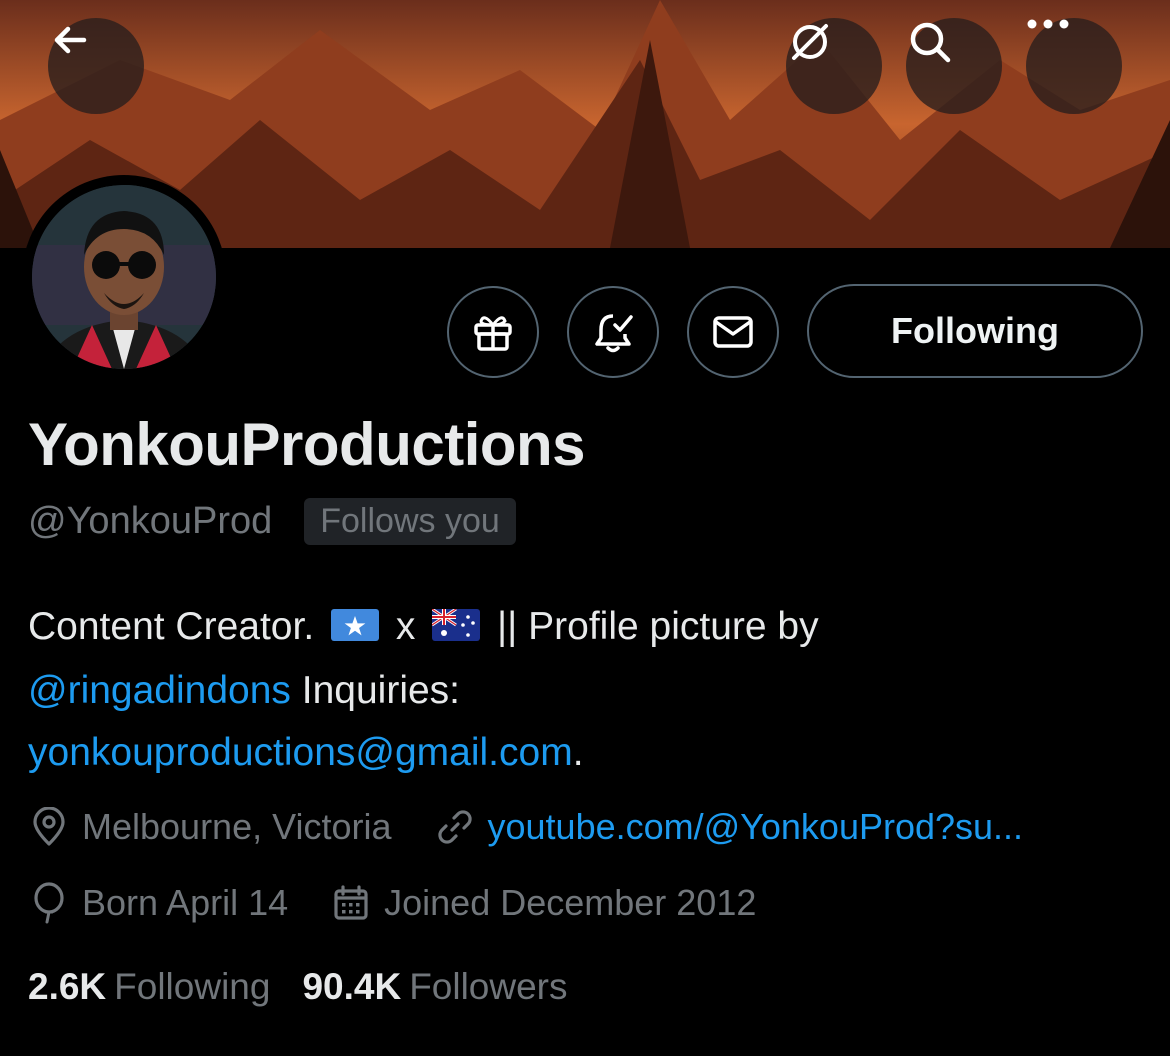 This screenshot has height=1056, width=1170. What do you see at coordinates (67, 986) in the screenshot?
I see `following-count: 2.6K` at bounding box center [67, 986].